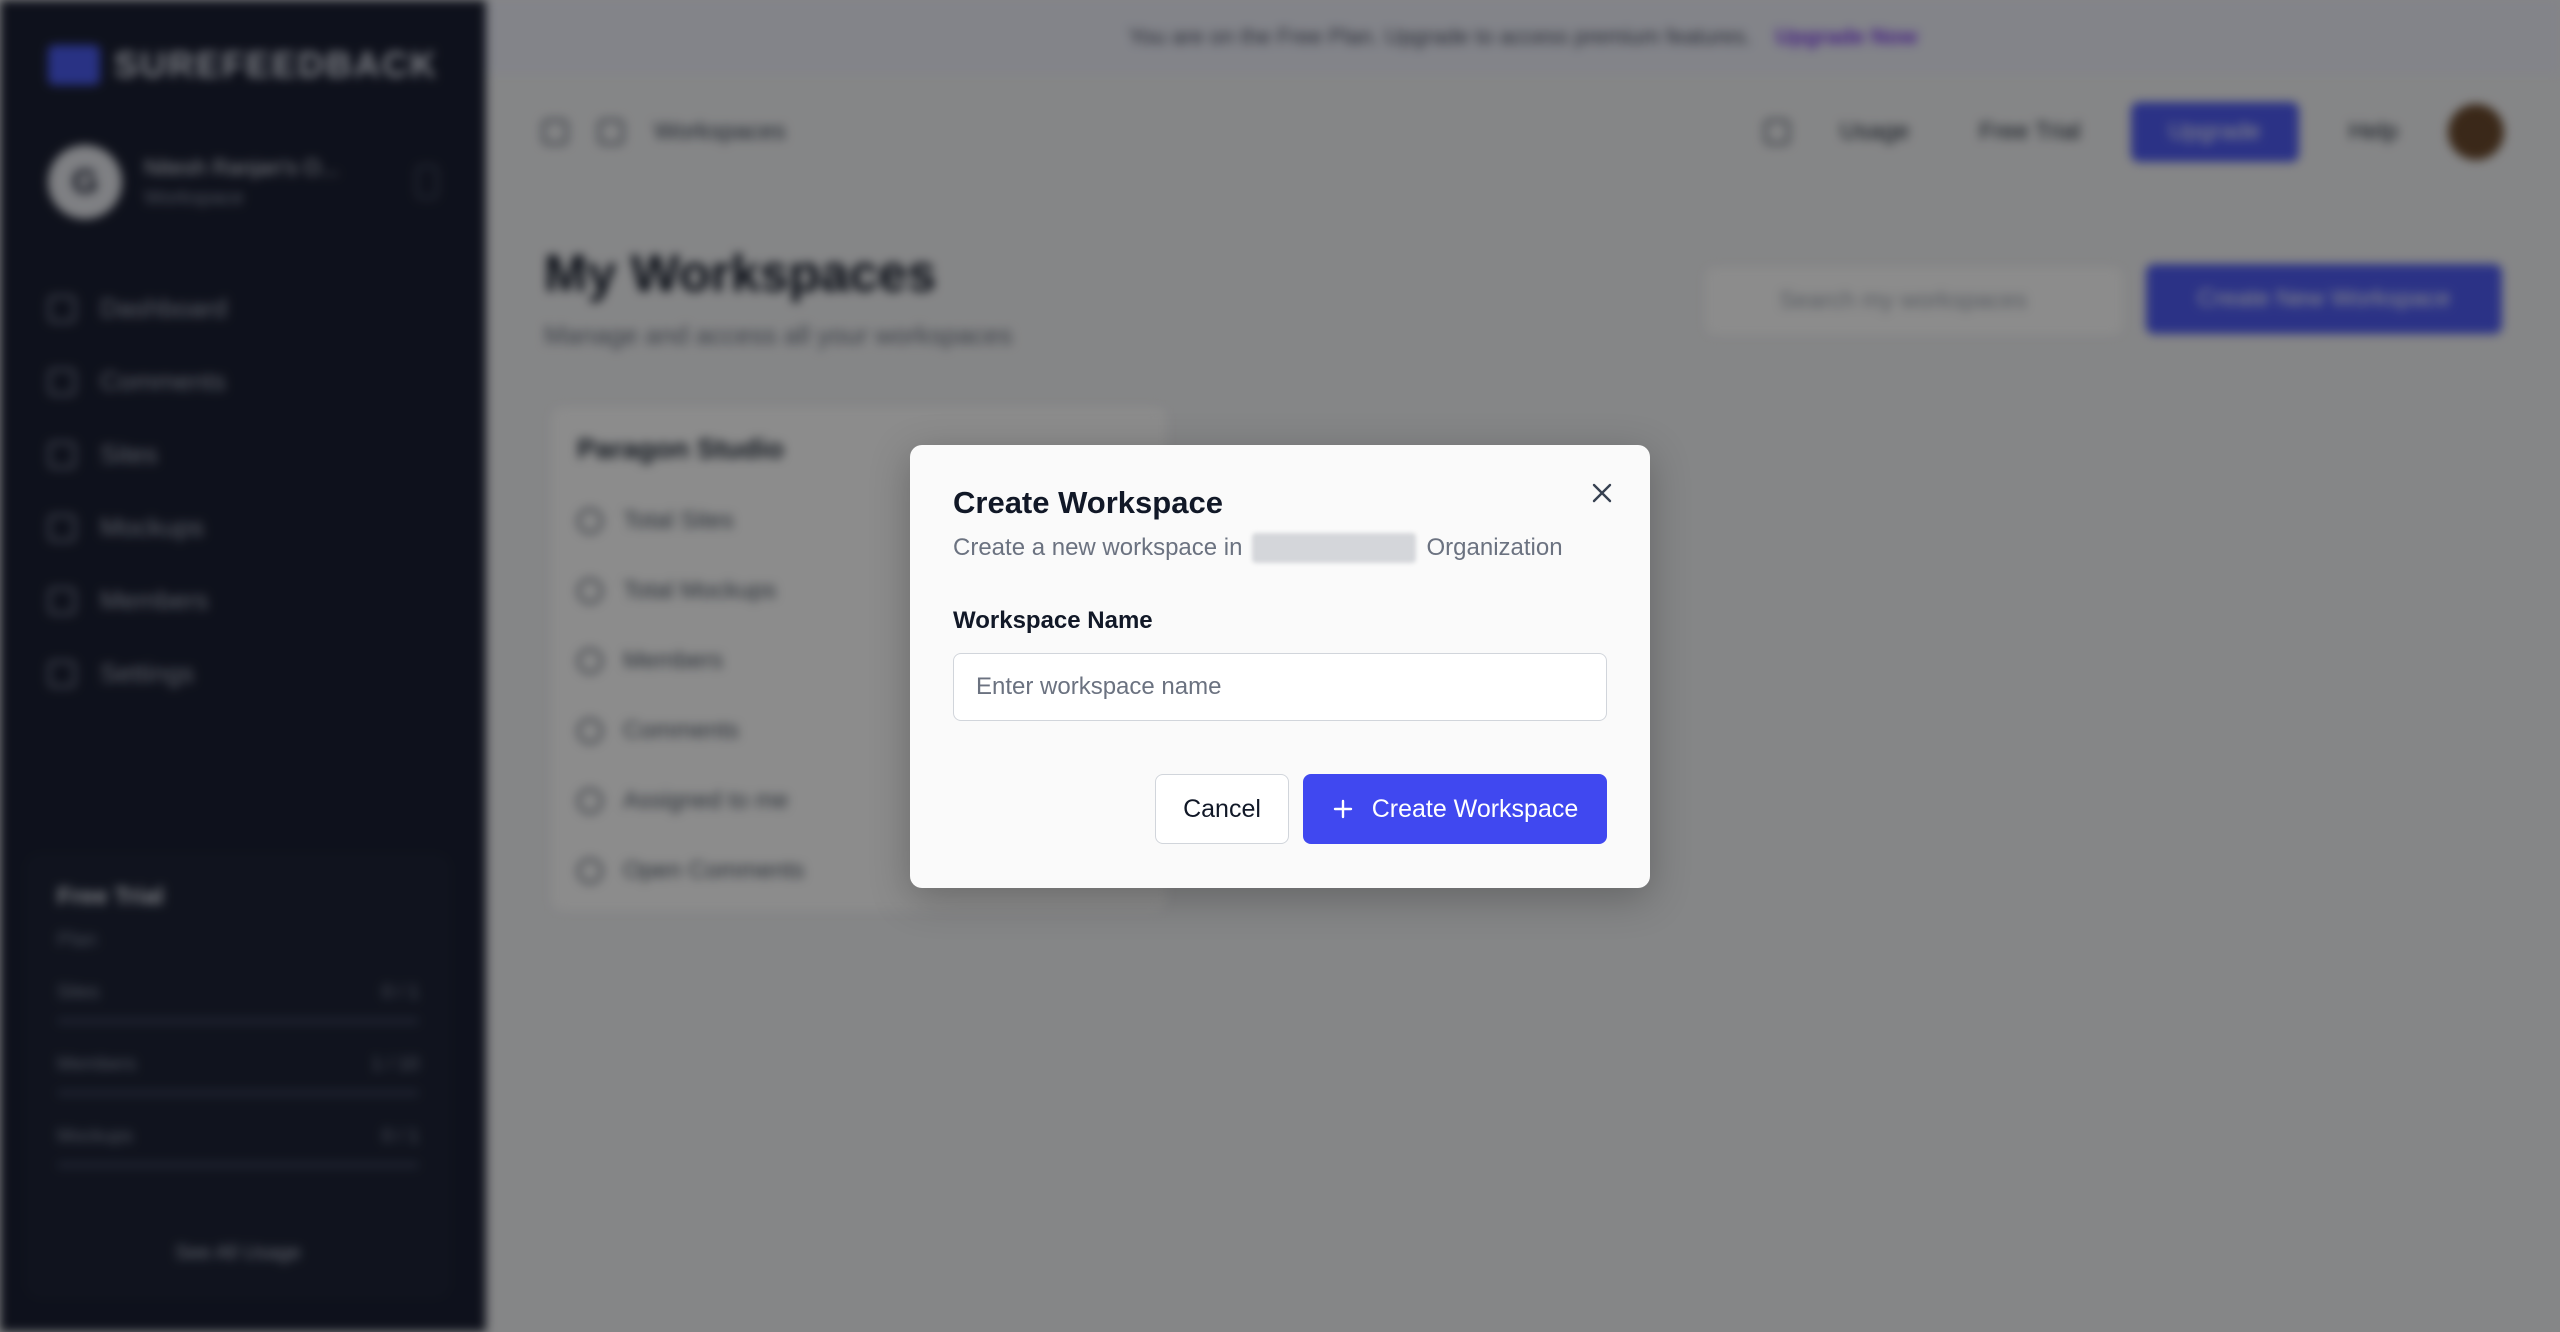 This screenshot has width=2560, height=1332. I want to click on cancel-button: Cancel, so click(1222, 809).